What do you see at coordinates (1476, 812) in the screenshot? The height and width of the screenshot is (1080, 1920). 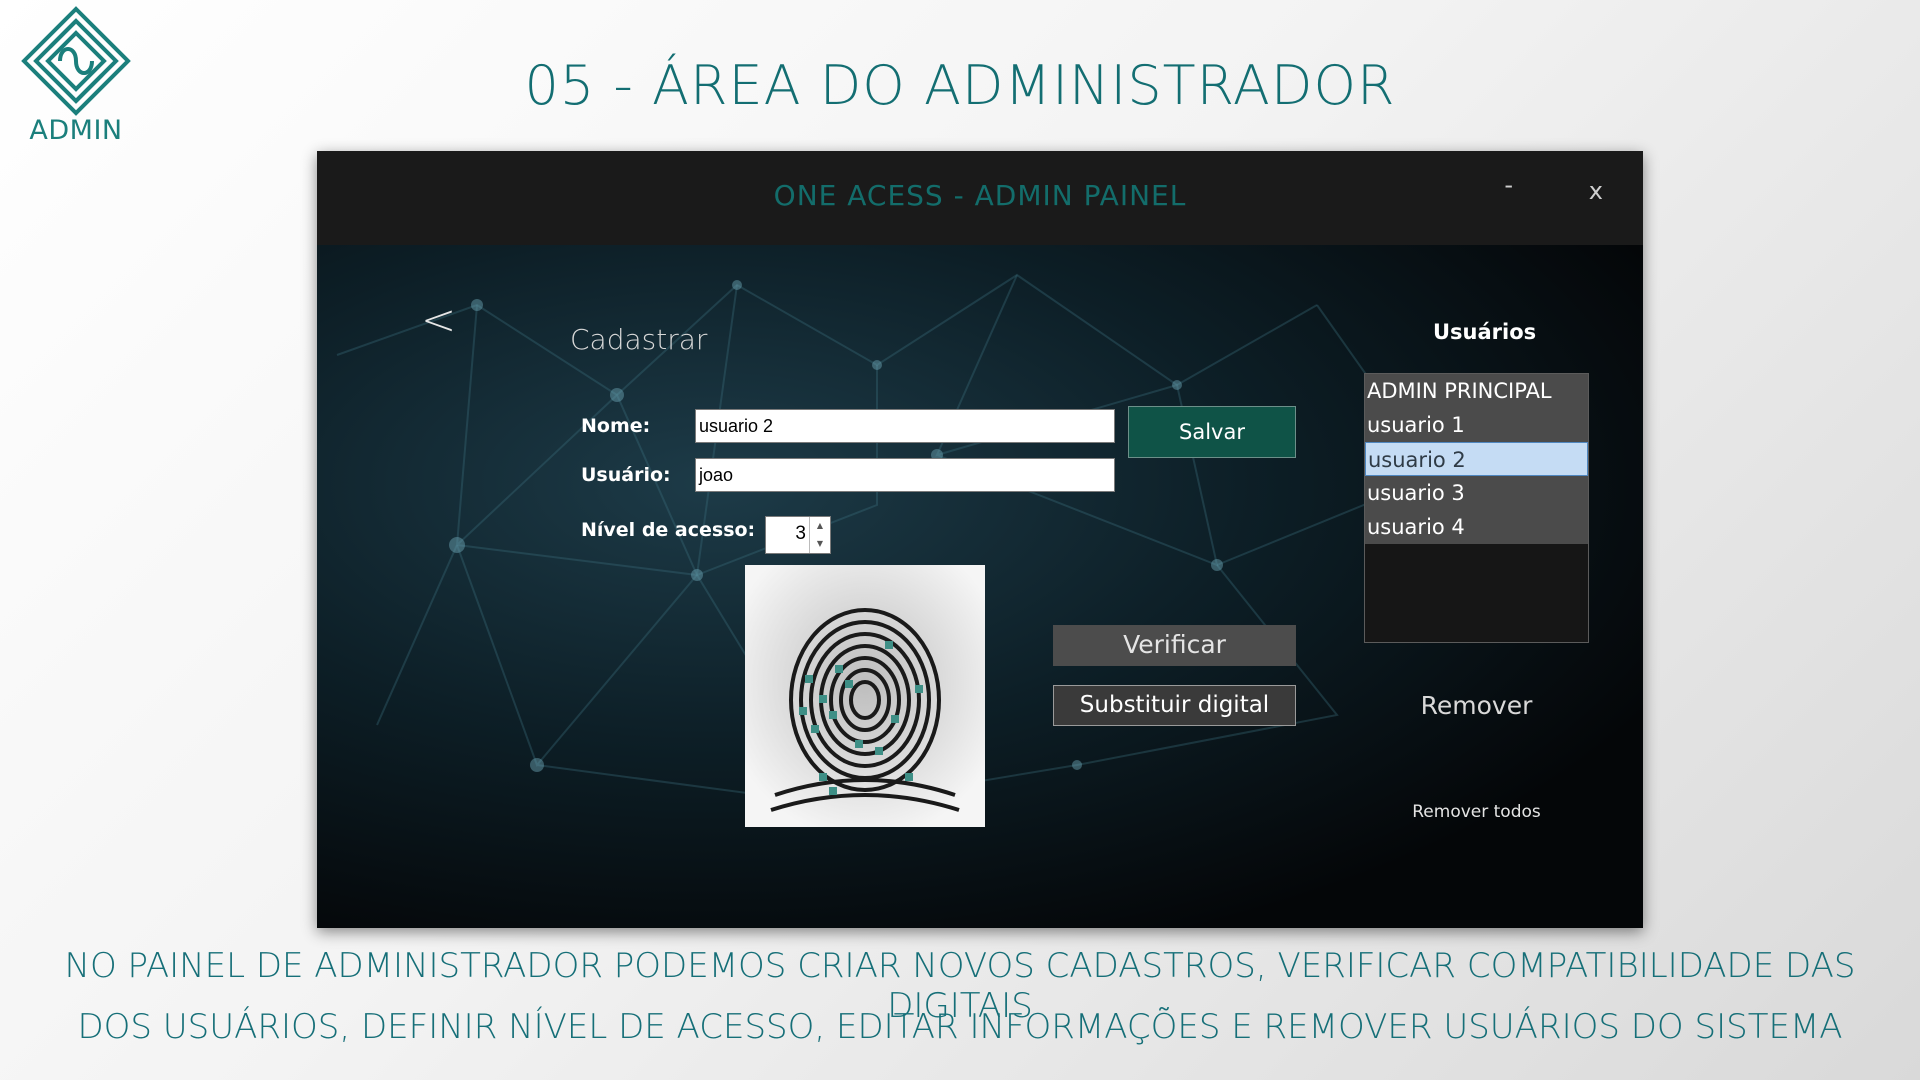 I see `remove-all-button: Remover todos` at bounding box center [1476, 812].